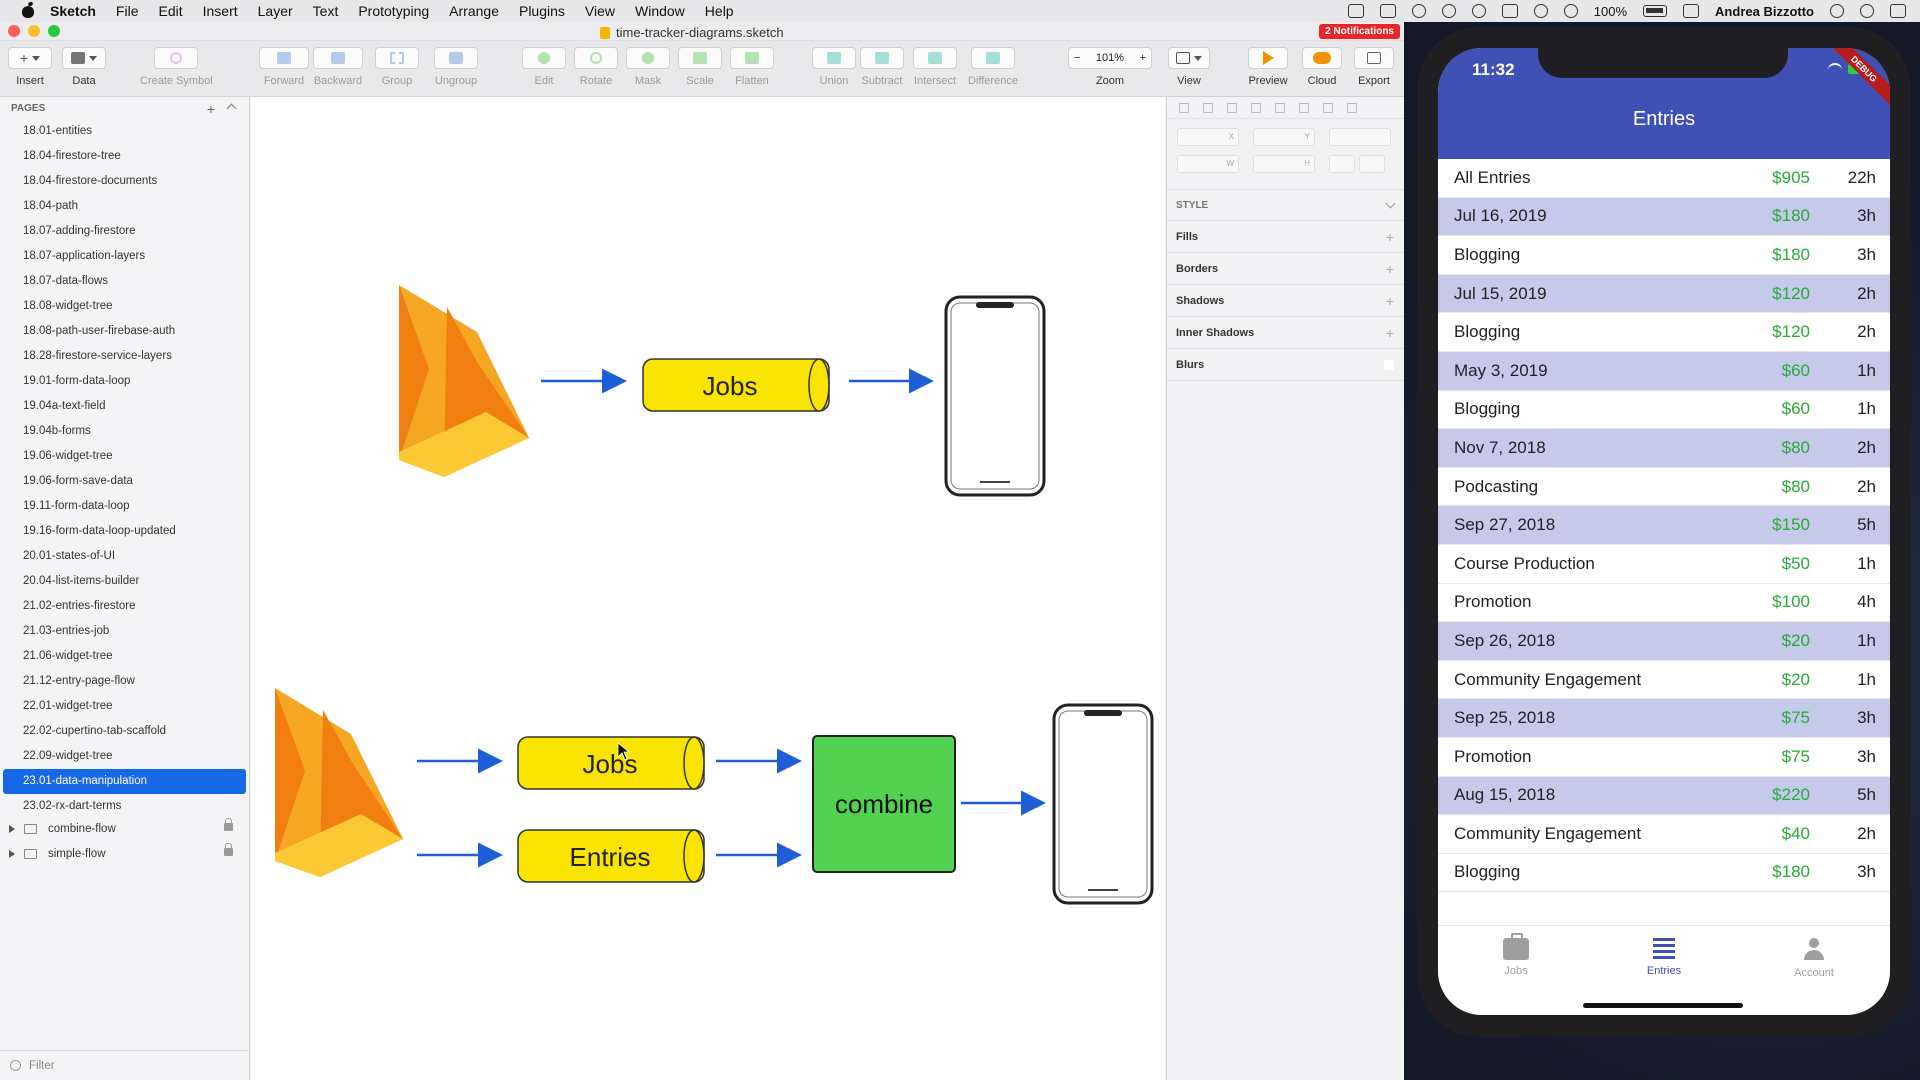  I want to click on view-button: View, so click(1189, 67).